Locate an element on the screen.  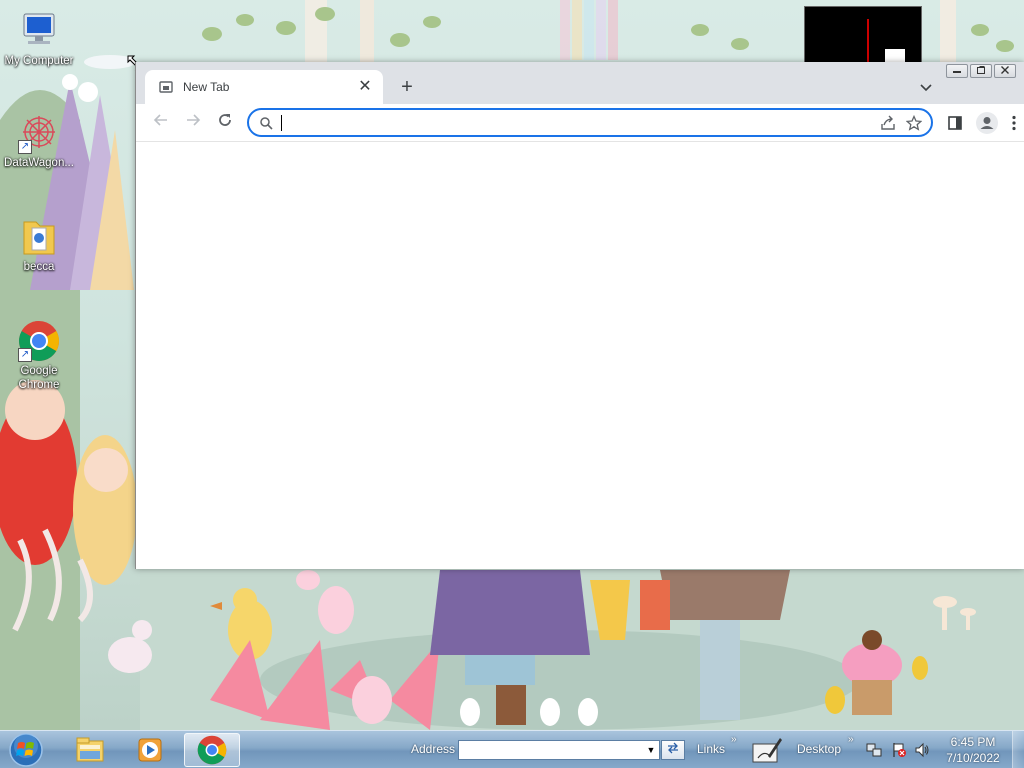
windows-start-orb-icon is located at coordinates (26, 750).